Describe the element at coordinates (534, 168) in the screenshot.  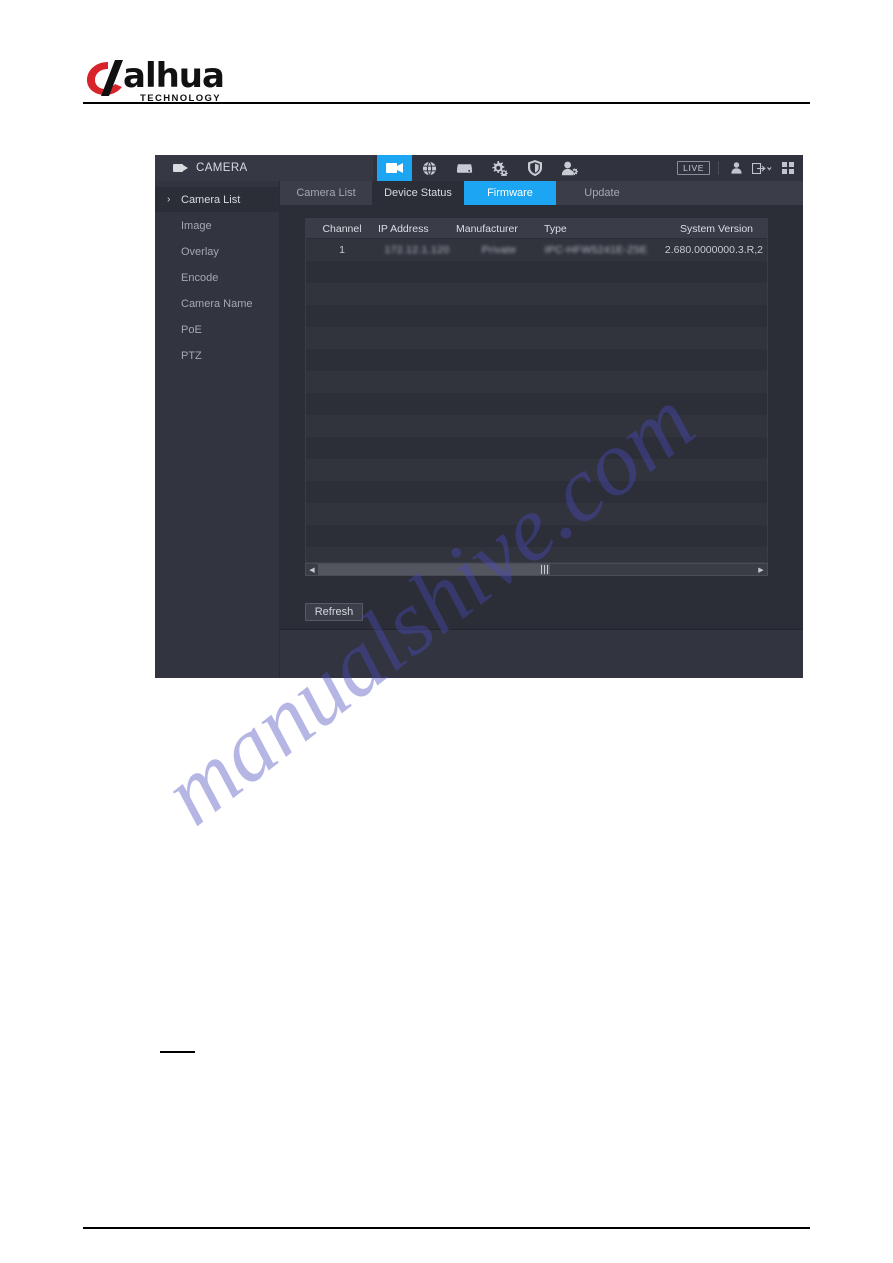
I see `nav-security-shield-icon` at that location.